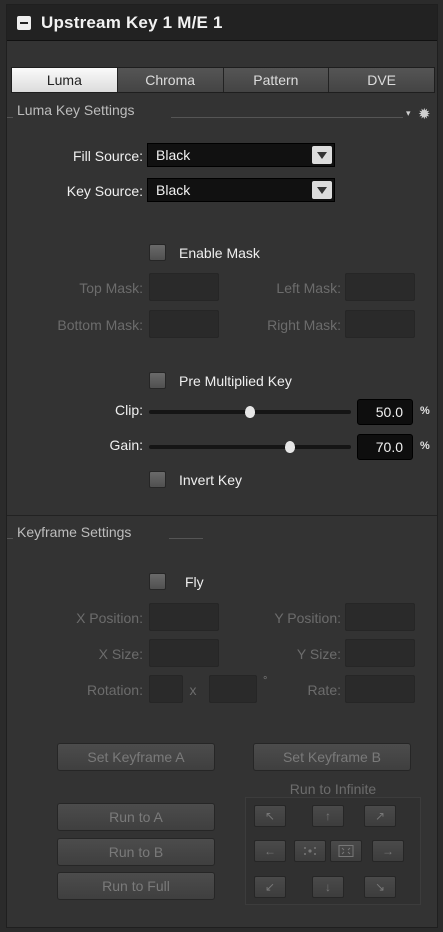  I want to click on tab-dve: DVE, so click(381, 80).